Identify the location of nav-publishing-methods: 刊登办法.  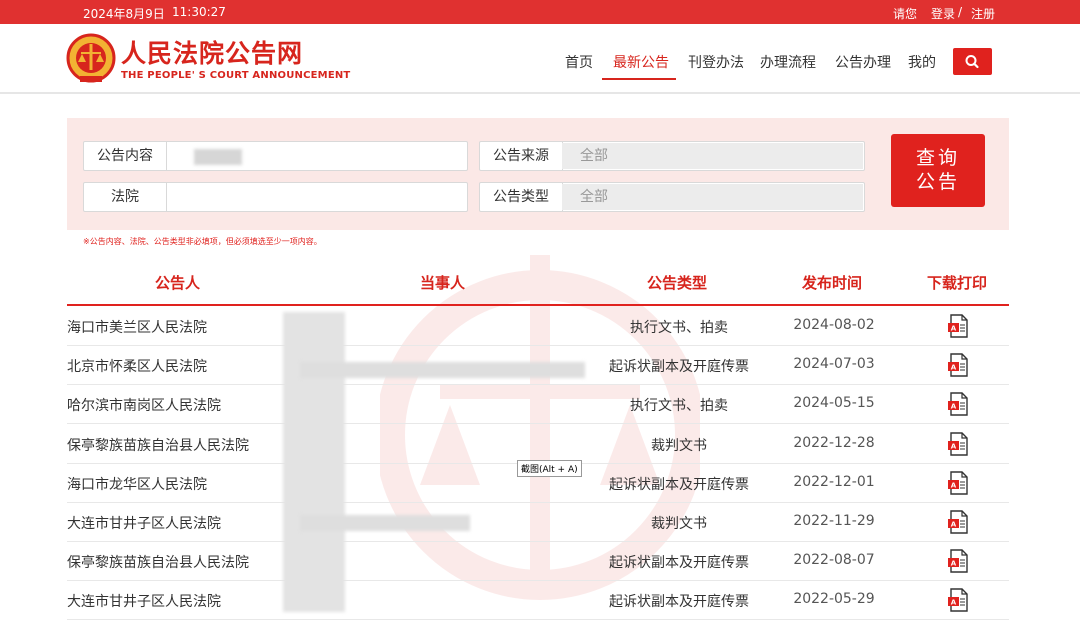
(716, 62).